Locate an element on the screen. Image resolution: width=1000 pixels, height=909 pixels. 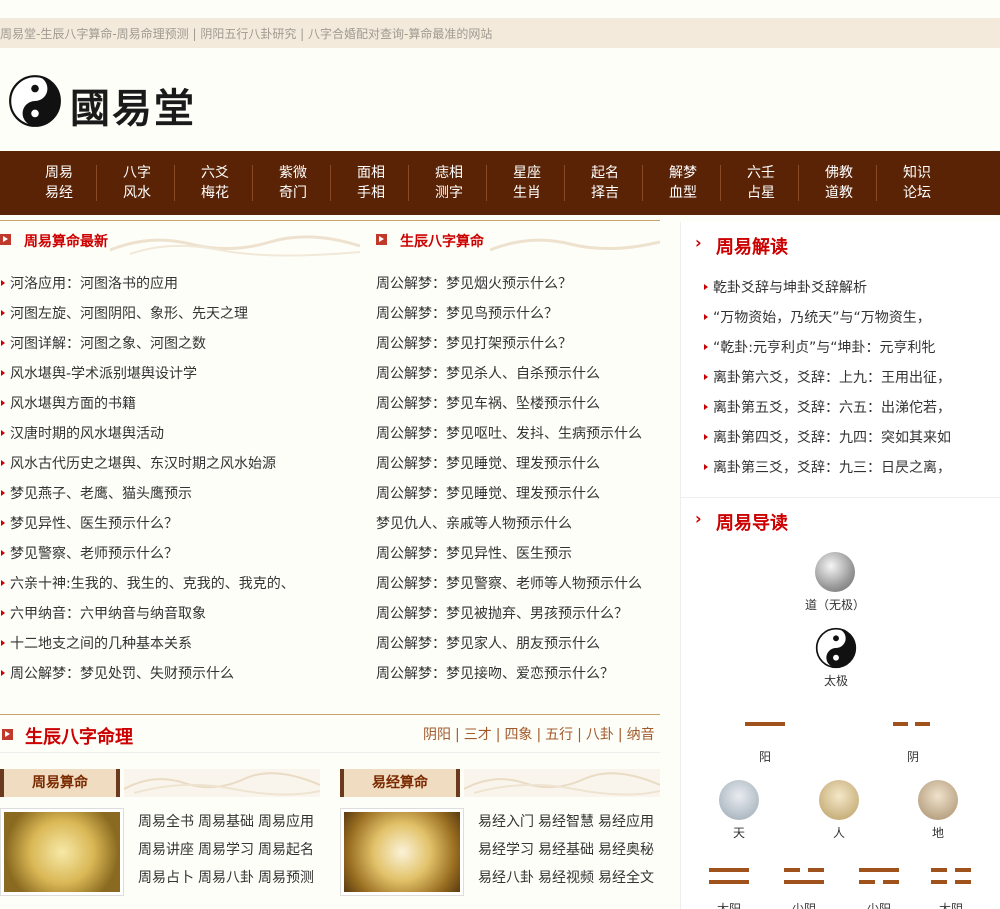
bazi-link: 周公解梦：梦见杀人、自杀预示什么 is located at coordinates (509, 379).